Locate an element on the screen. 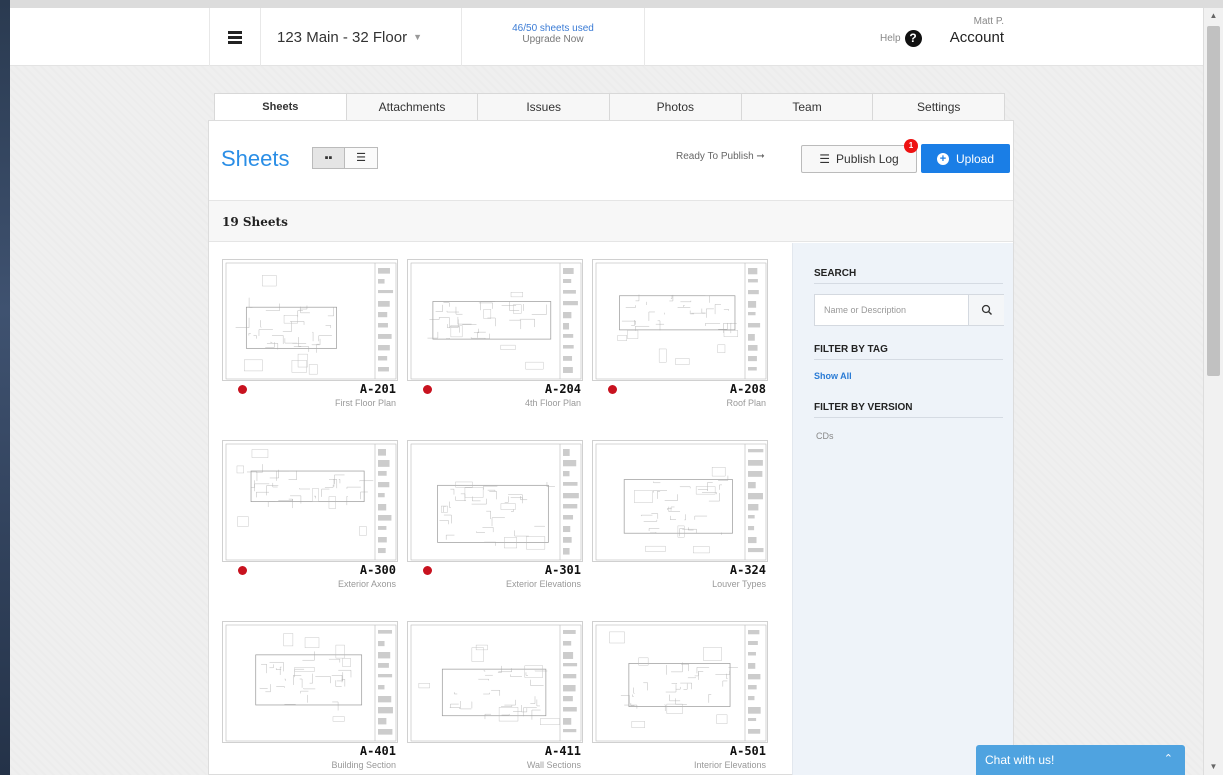 This screenshot has width=1223, height=775. sheet-meta: A-300 Exterior Axons is located at coordinates (310, 580).